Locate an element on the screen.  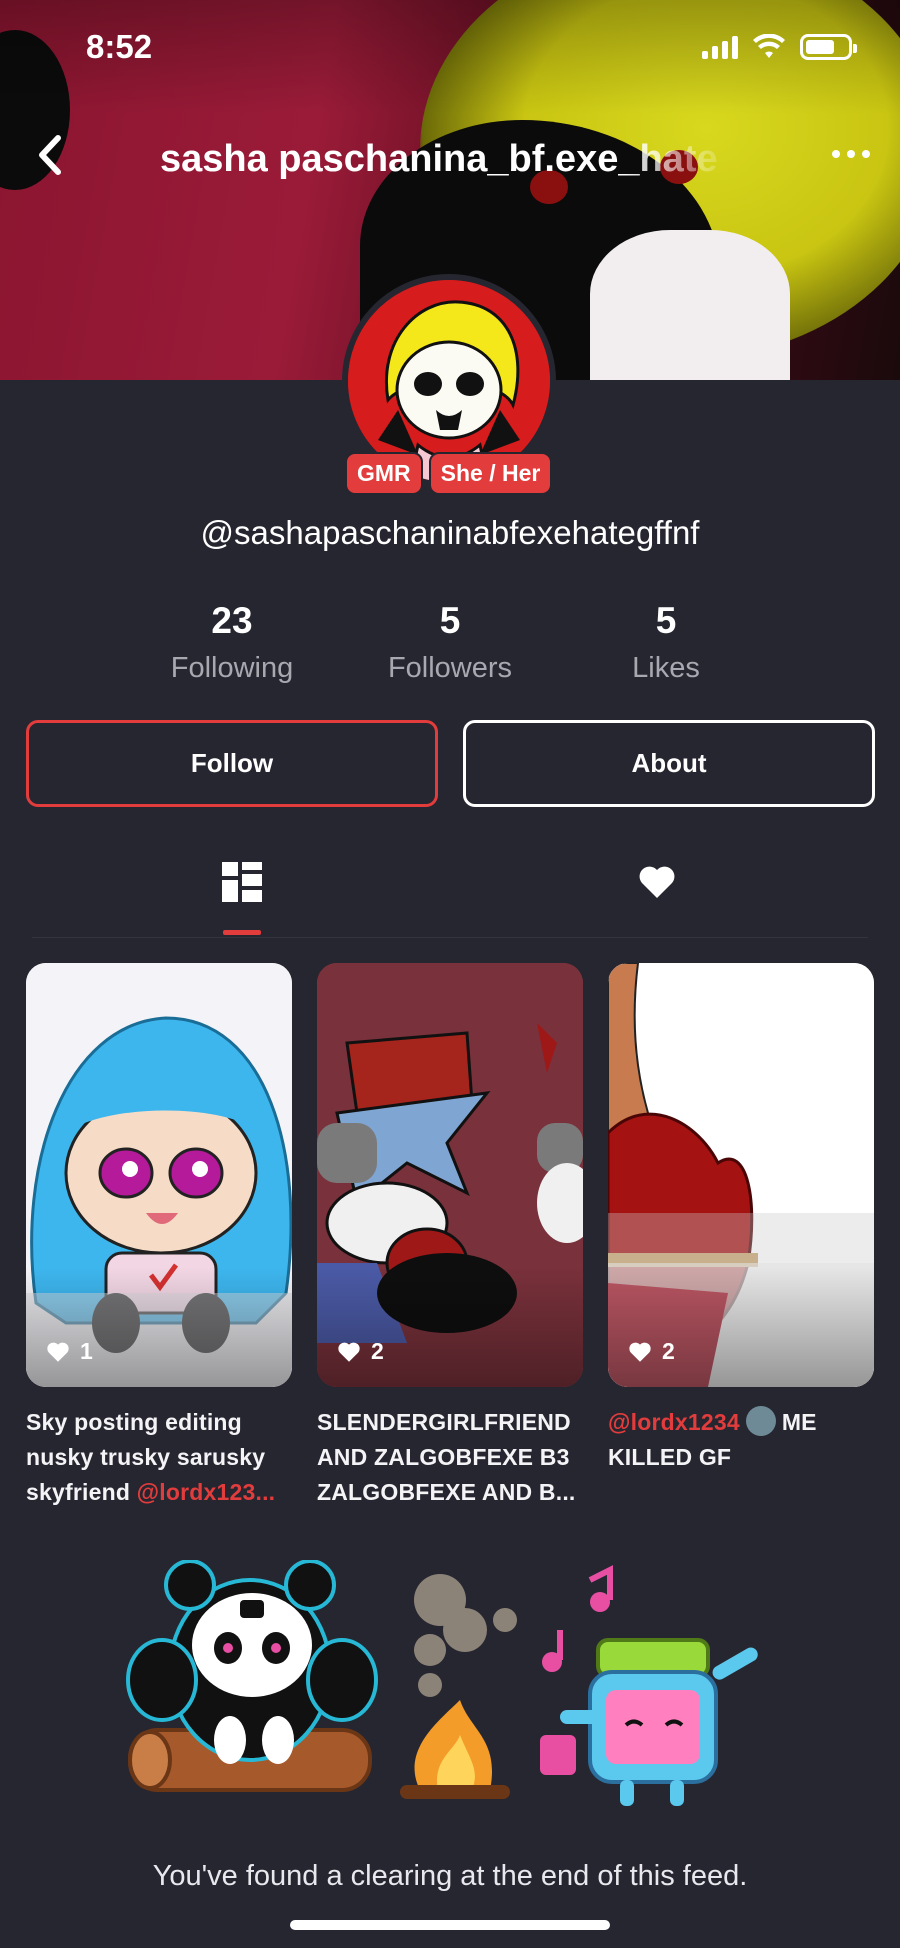
profile-badges: GMR She / Her is located at coordinates (449, 473).